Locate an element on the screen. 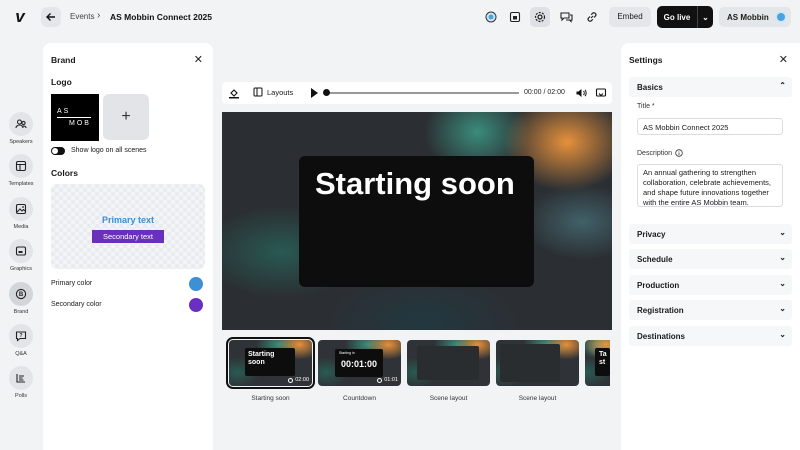 The width and height of the screenshot is (800, 450). primary-color-label: Primary color is located at coordinates (72, 283).